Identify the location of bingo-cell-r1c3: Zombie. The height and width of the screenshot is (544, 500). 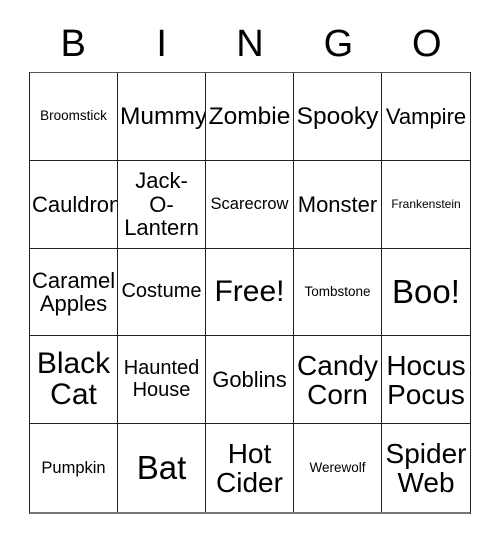
(250, 117).